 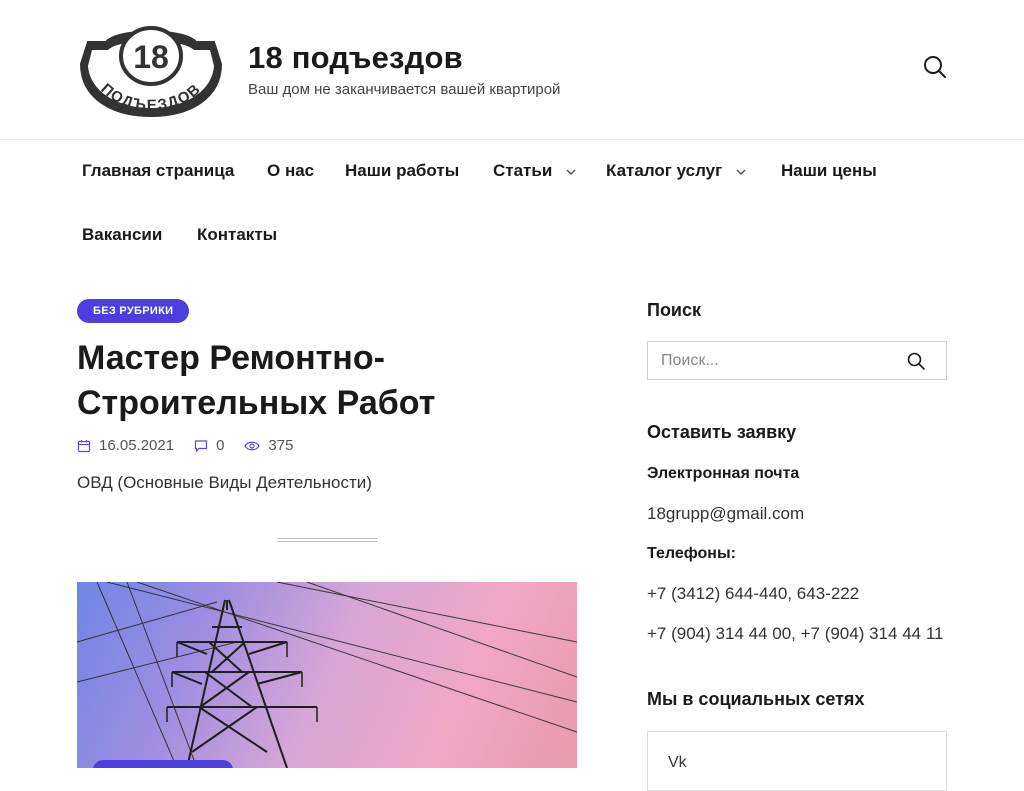 What do you see at coordinates (935, 67) in the screenshot?
I see `search-icon` at bounding box center [935, 67].